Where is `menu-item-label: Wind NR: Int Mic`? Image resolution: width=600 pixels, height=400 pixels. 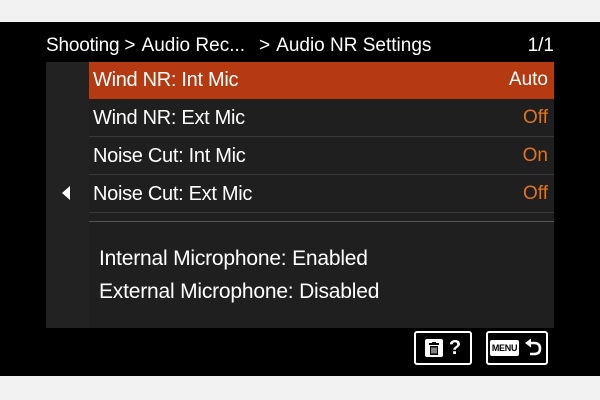
menu-item-label: Wind NR: Int Mic is located at coordinates (166, 79).